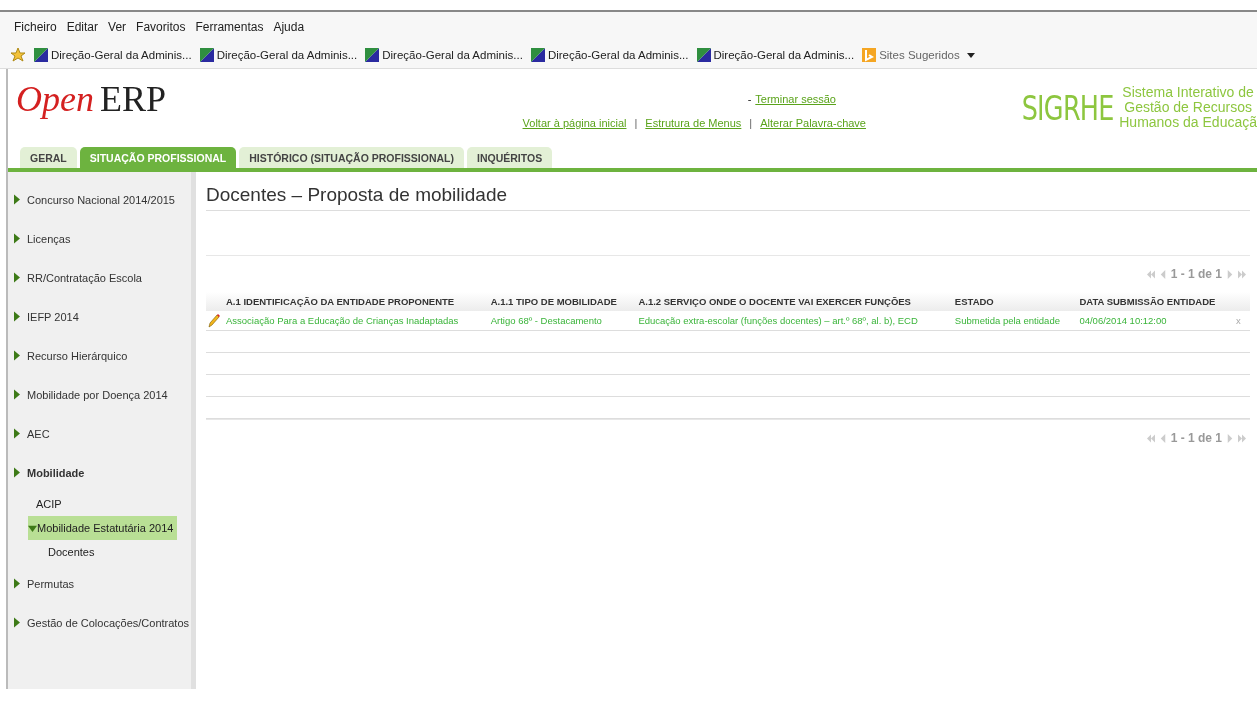  What do you see at coordinates (99, 238) in the screenshot?
I see `sidebar-item: Licenças` at bounding box center [99, 238].